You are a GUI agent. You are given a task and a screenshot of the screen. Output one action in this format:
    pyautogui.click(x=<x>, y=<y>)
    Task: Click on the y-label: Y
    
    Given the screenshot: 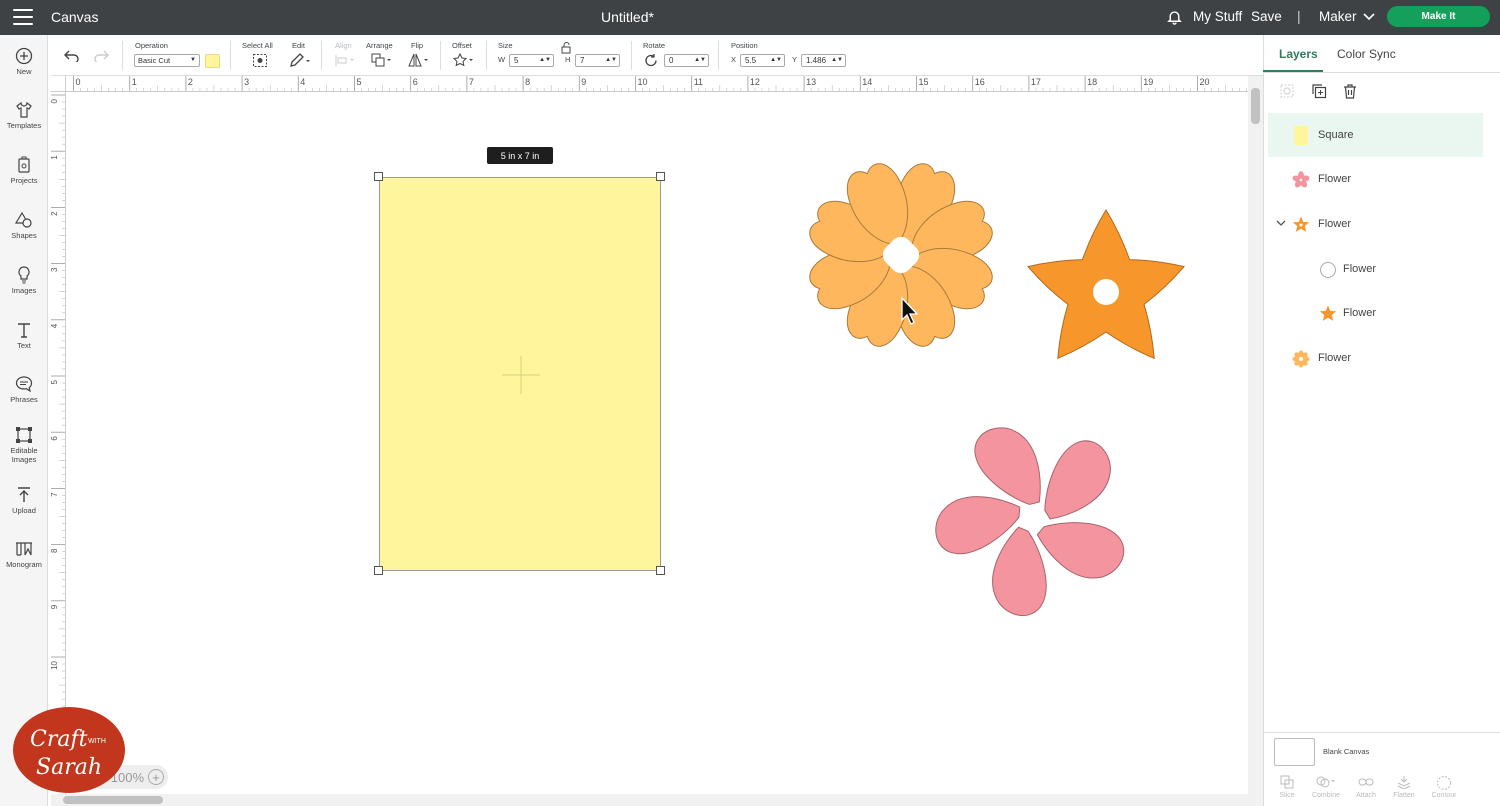 What is the action you would take?
    pyautogui.click(x=795, y=59)
    